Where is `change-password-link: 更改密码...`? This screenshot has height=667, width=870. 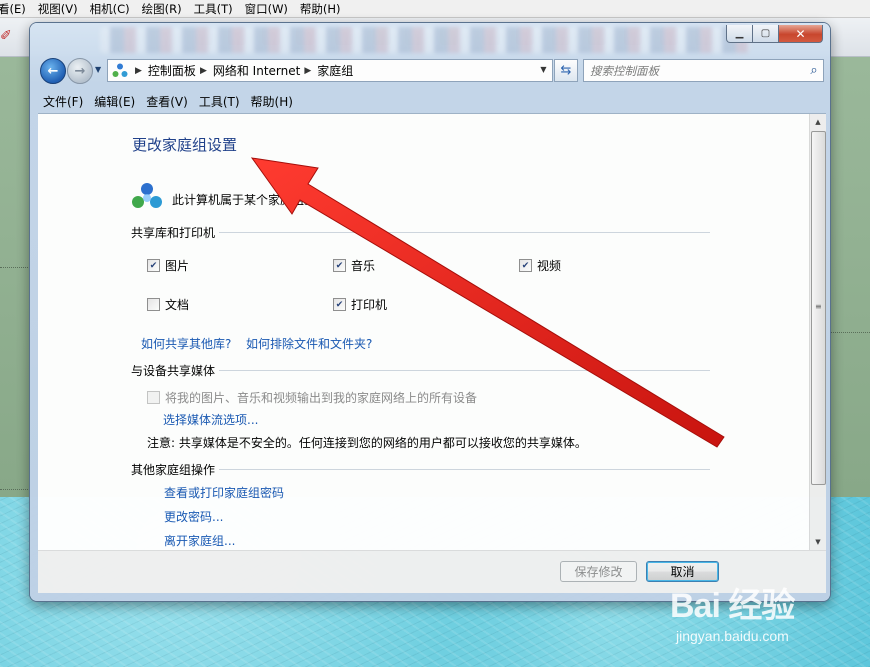 change-password-link: 更改密码... is located at coordinates (193, 516).